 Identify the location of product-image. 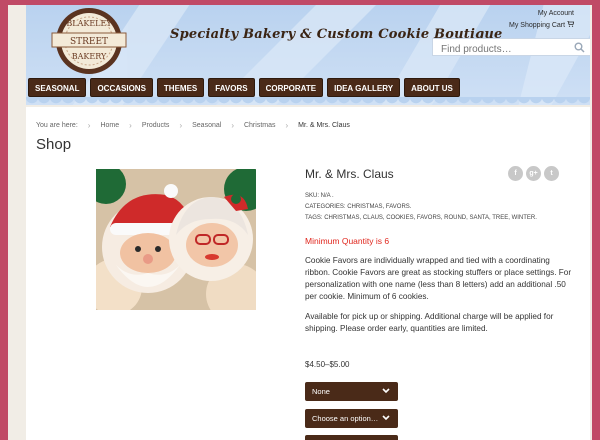
(176, 239).